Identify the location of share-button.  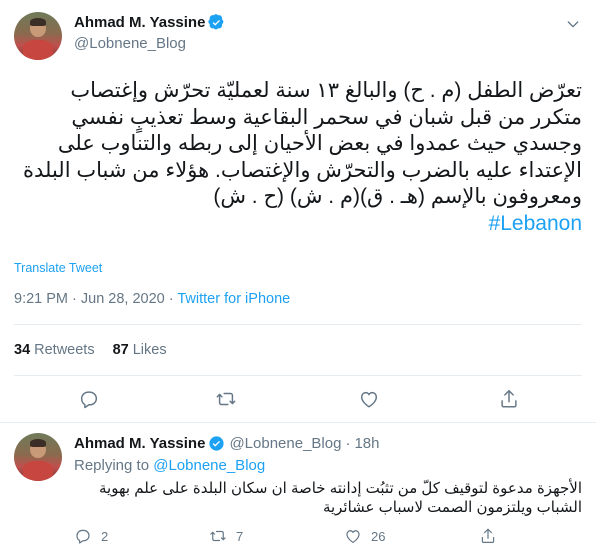
(510, 400).